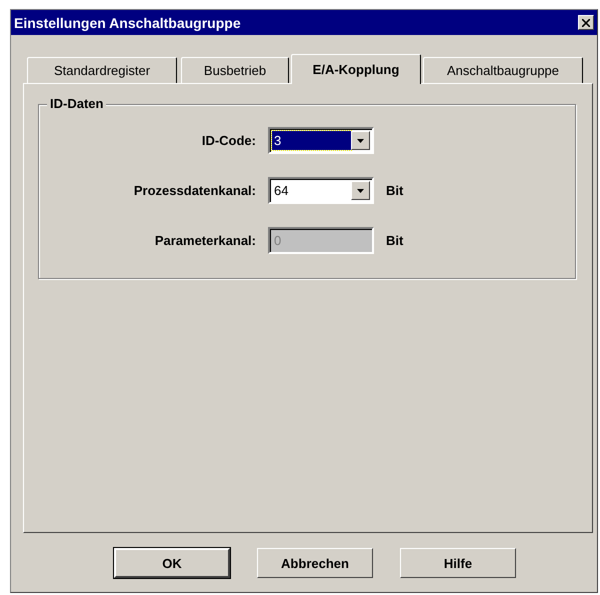 The image size is (600, 595). I want to click on group-title: ID-Daten, so click(76, 103).